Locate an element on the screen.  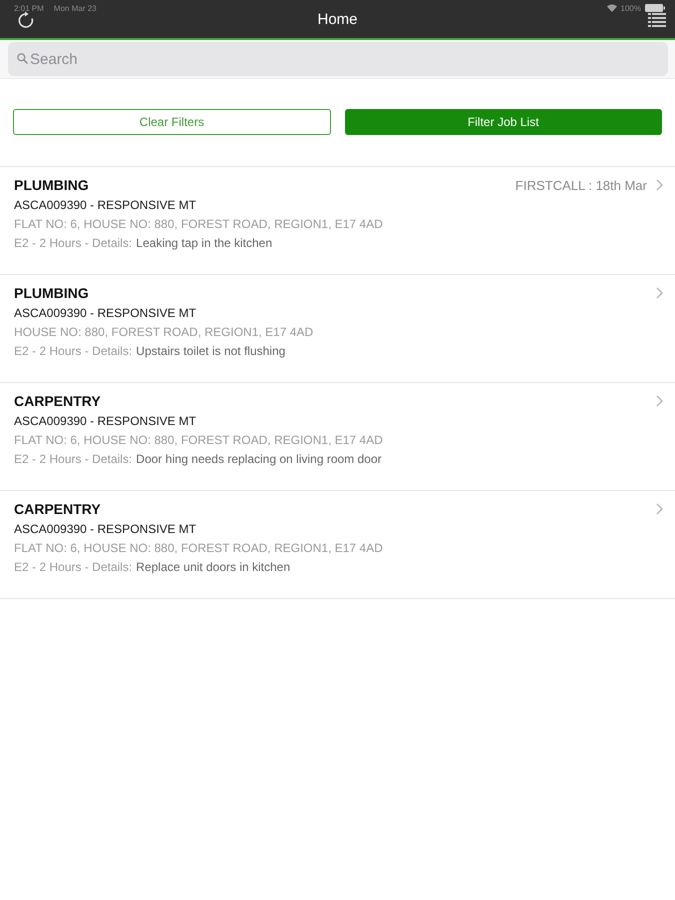
search-field: Search is located at coordinates (338, 59).